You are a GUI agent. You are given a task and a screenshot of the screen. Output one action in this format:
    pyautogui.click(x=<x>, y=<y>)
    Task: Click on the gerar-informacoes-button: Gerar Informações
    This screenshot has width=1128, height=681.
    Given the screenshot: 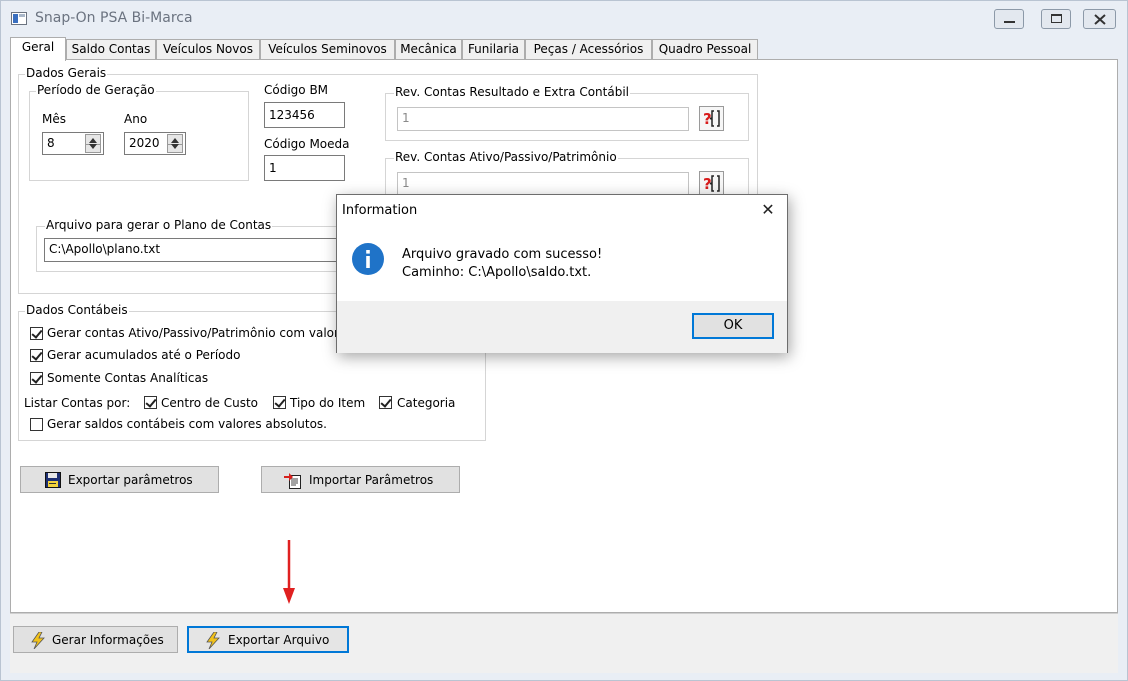 What is the action you would take?
    pyautogui.click(x=95, y=639)
    